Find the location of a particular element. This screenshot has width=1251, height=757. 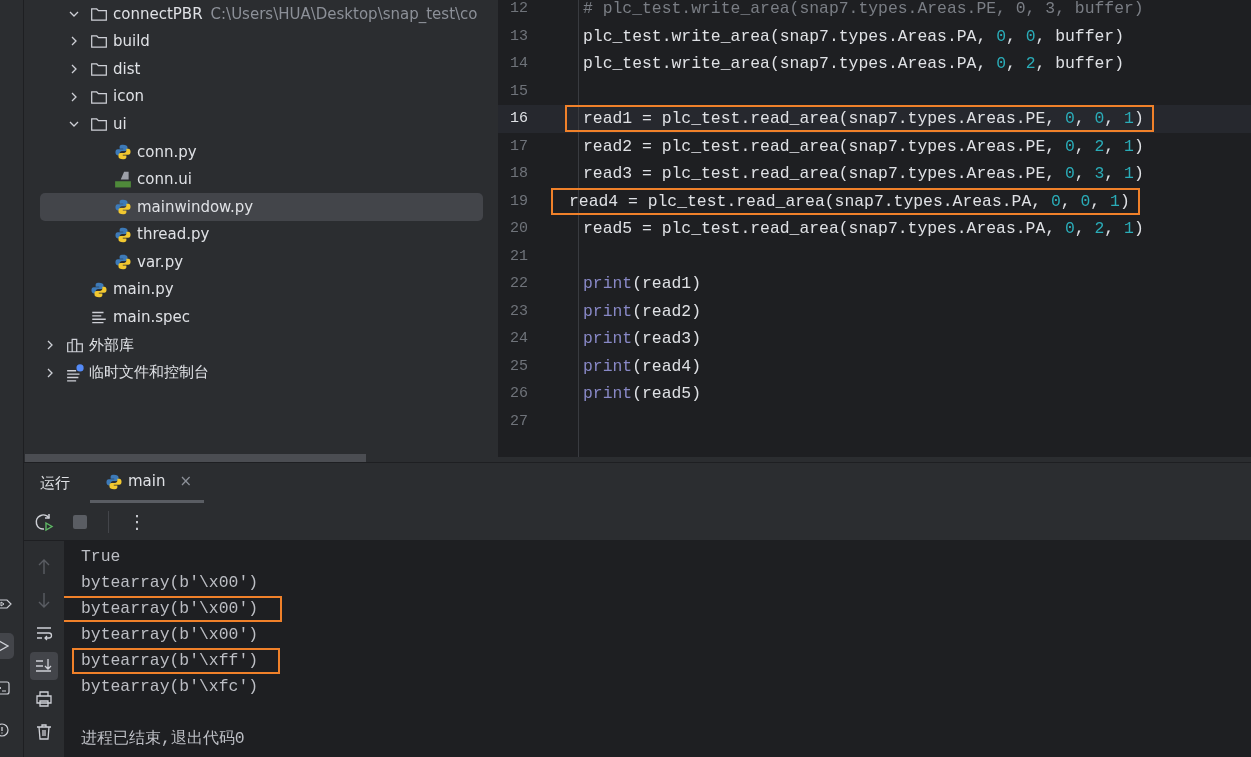

line-number: 27 is located at coordinates (519, 421).